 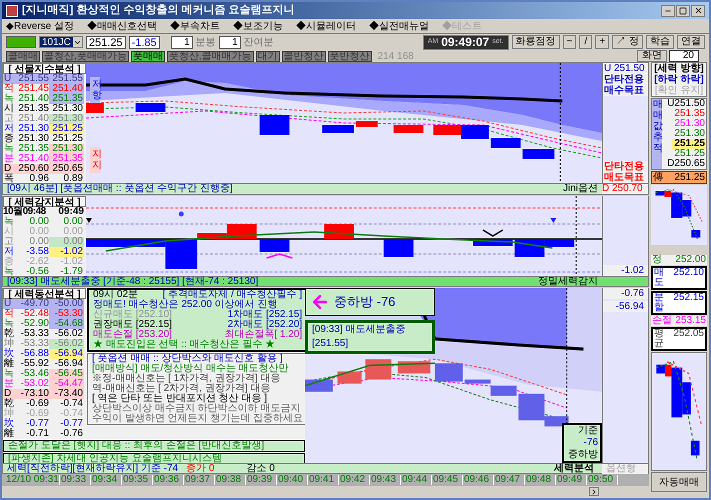 I want to click on table-cell: 250.60, so click(x=32, y=169).